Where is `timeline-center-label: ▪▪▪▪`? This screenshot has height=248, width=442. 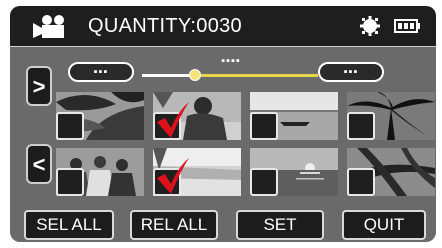 timeline-center-label: ▪▪▪▪ is located at coordinates (231, 61).